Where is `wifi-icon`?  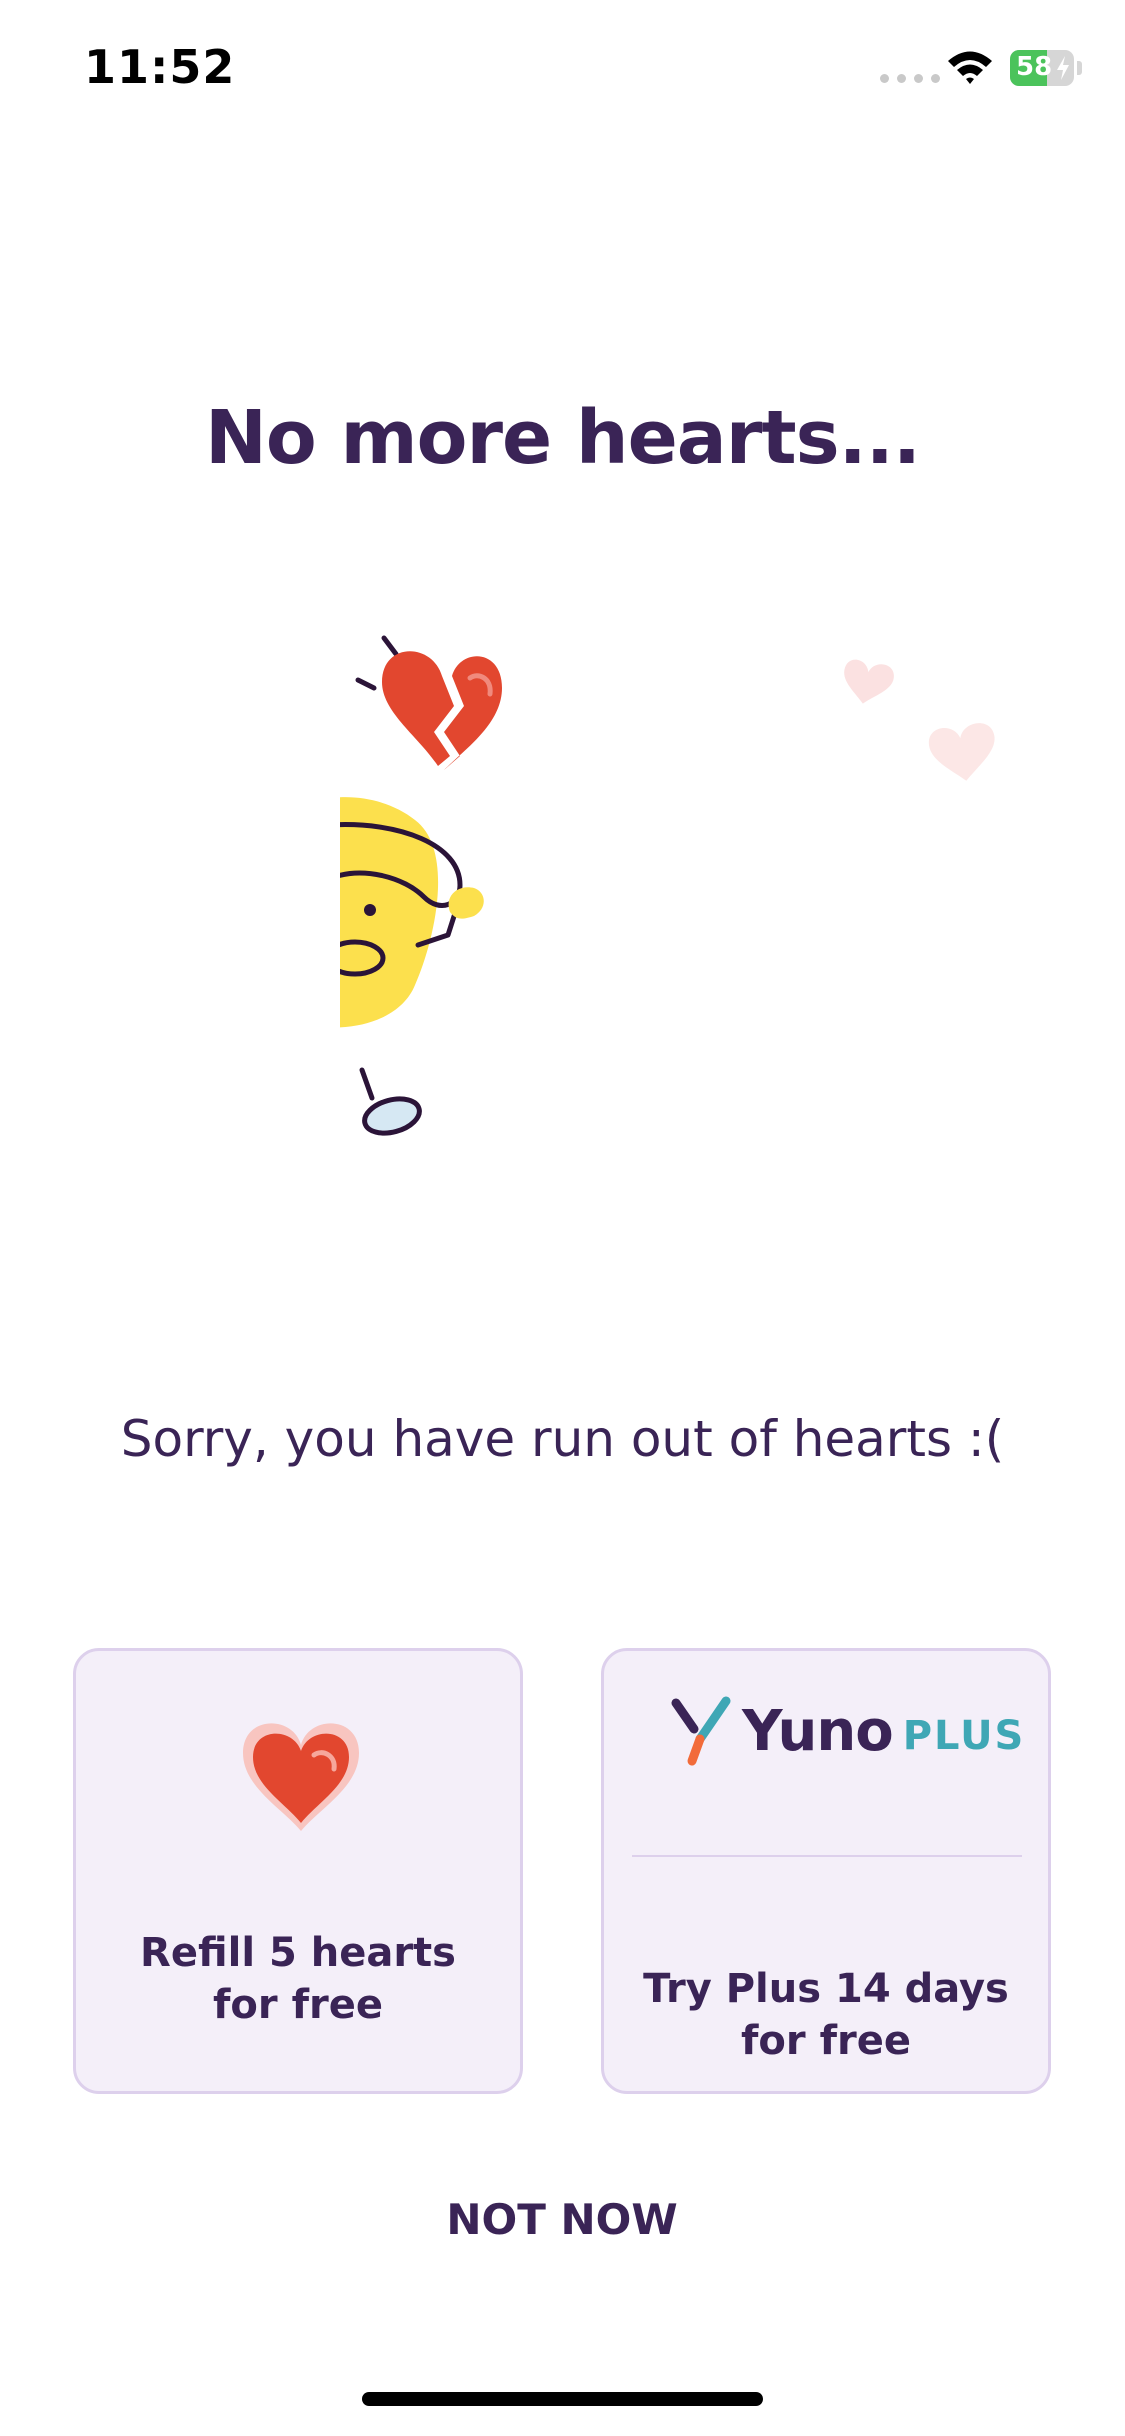
wifi-icon is located at coordinates (970, 67).